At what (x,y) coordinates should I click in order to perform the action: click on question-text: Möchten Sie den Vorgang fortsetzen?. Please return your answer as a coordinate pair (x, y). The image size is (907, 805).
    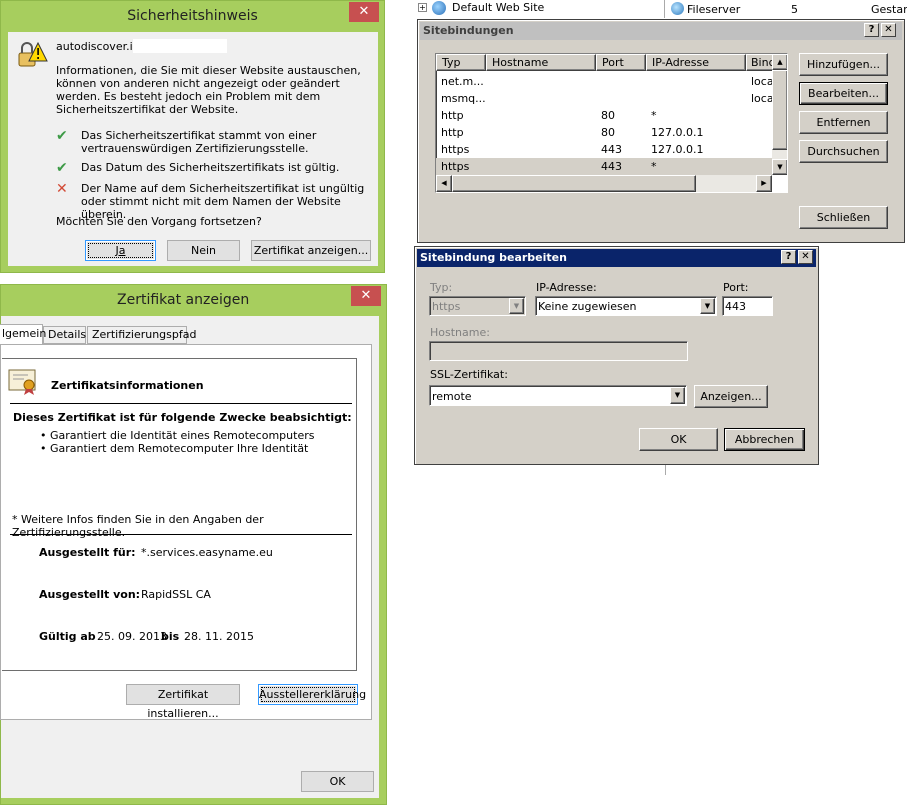
    Looking at the image, I should click on (159, 221).